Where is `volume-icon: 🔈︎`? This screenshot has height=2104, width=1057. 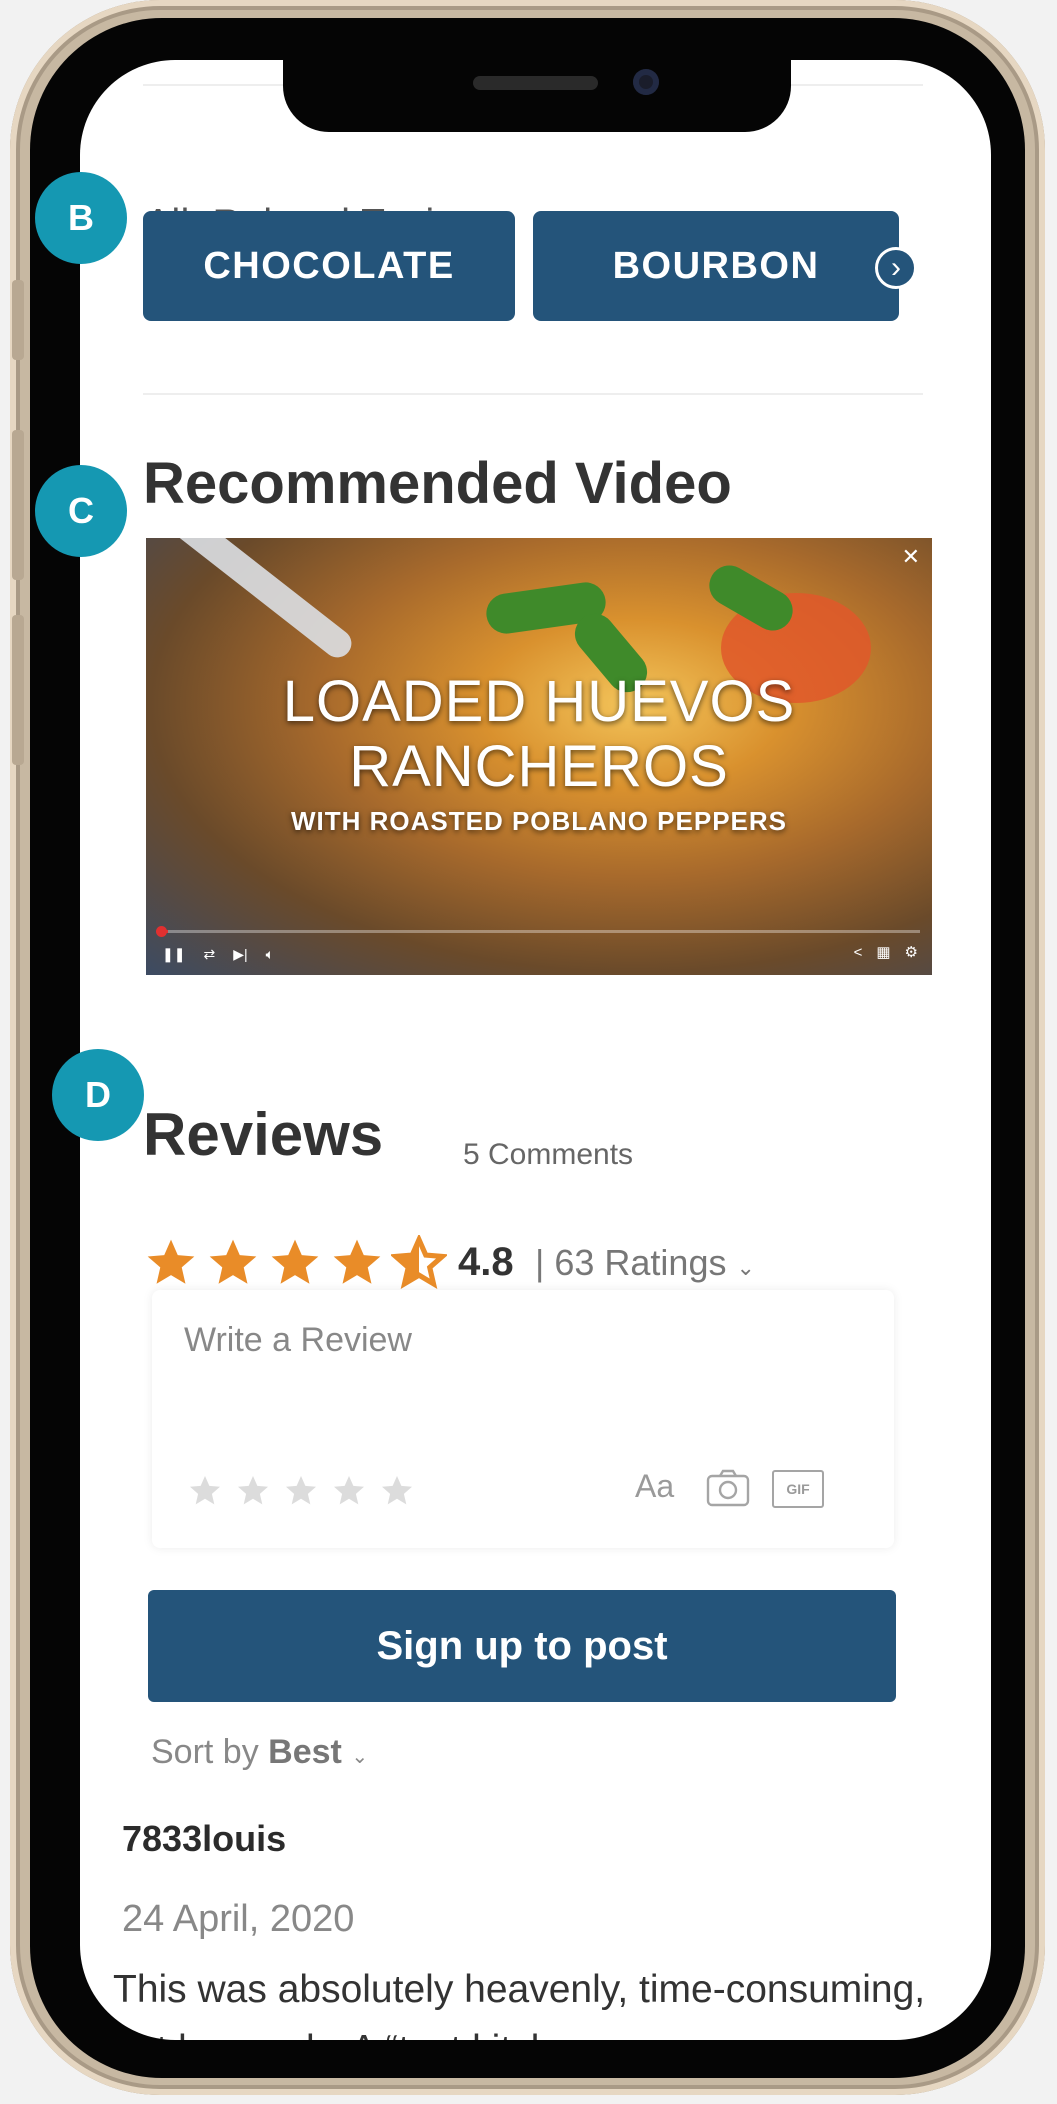 volume-icon: 🔈︎ is located at coordinates (270, 954).